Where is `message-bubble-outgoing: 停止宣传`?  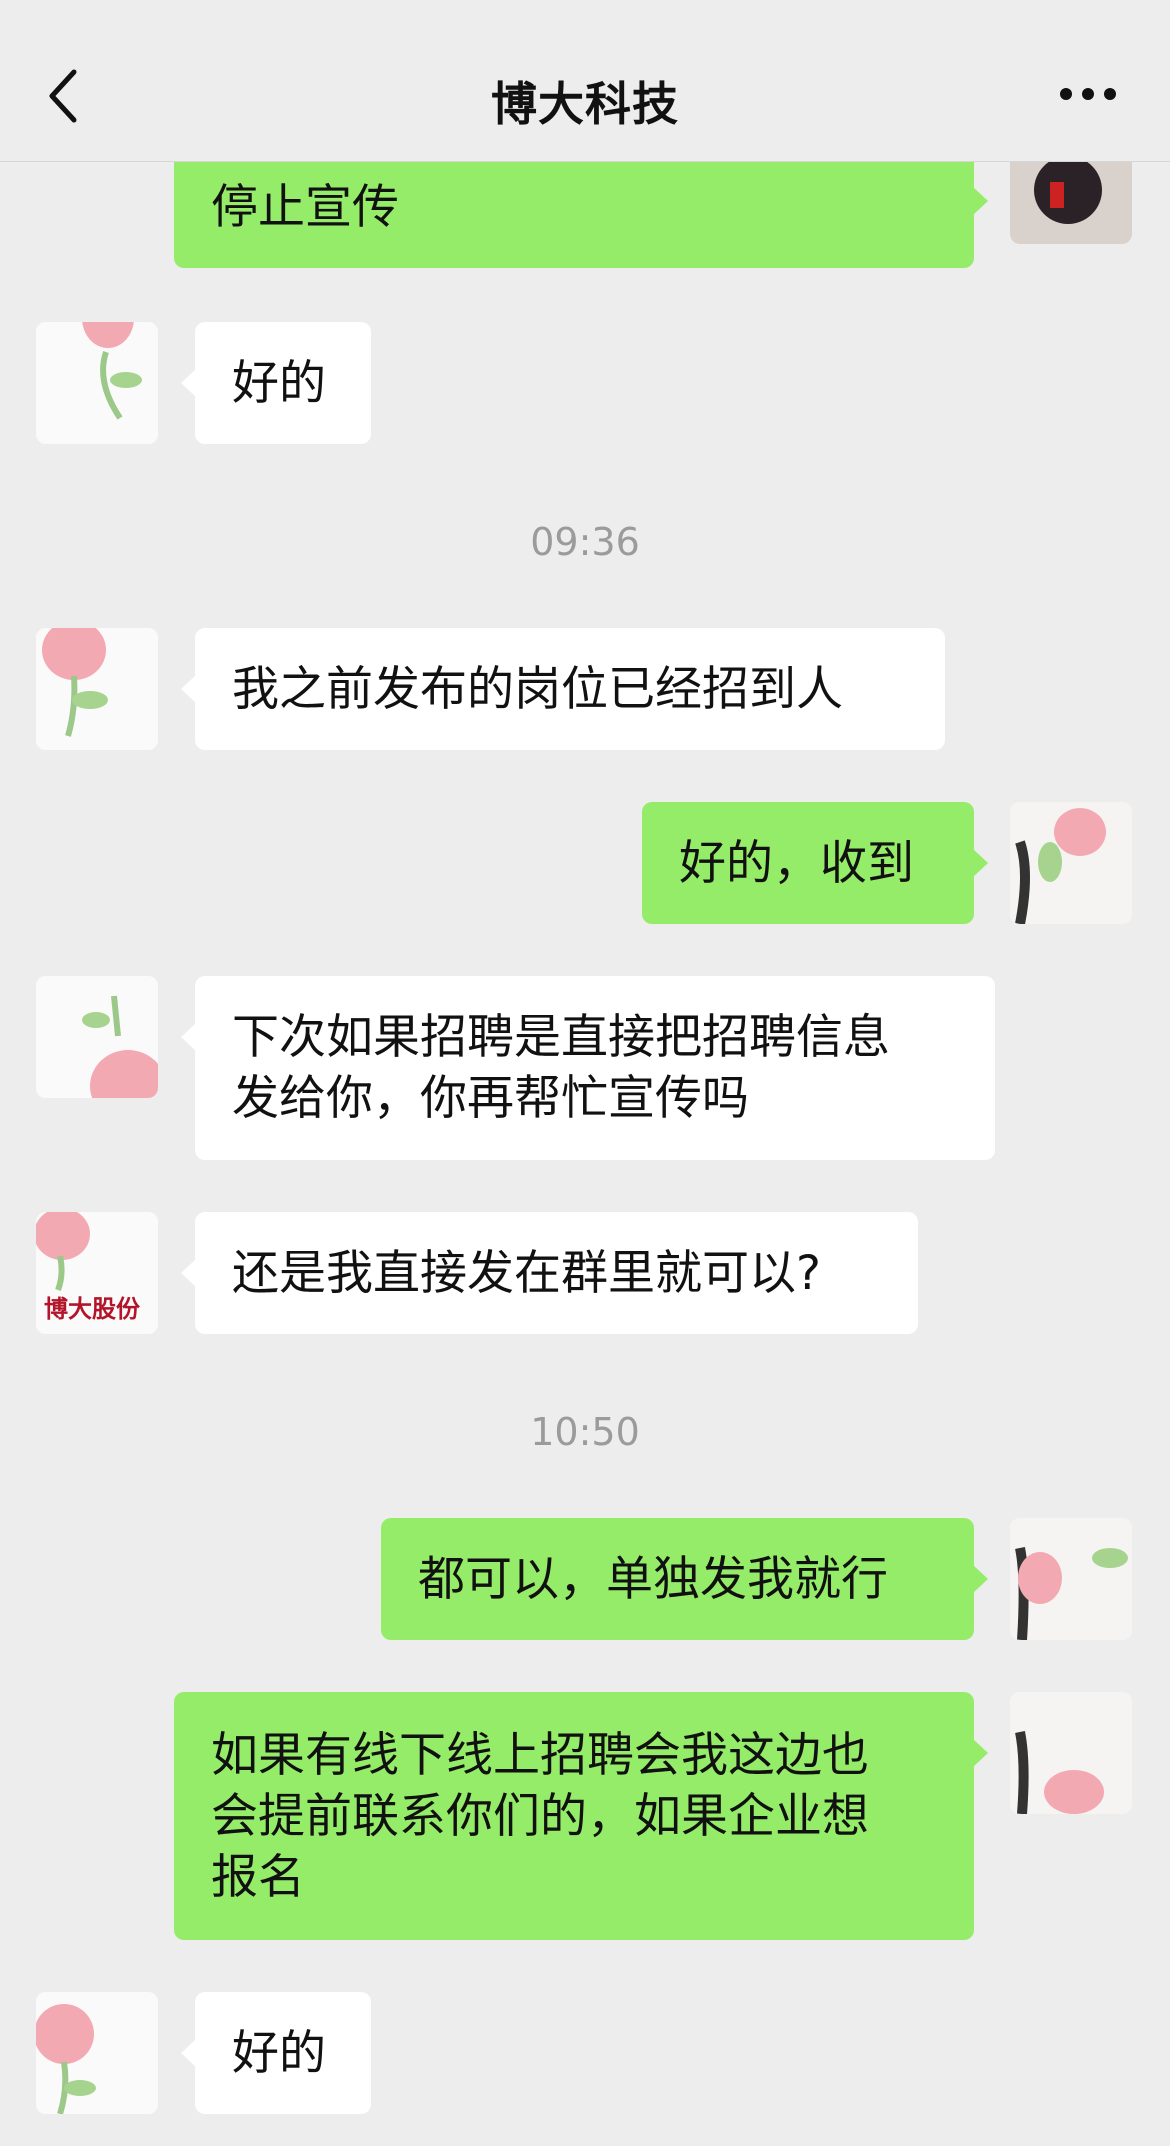
message-bubble-outgoing: 停止宣传 is located at coordinates (581, 215).